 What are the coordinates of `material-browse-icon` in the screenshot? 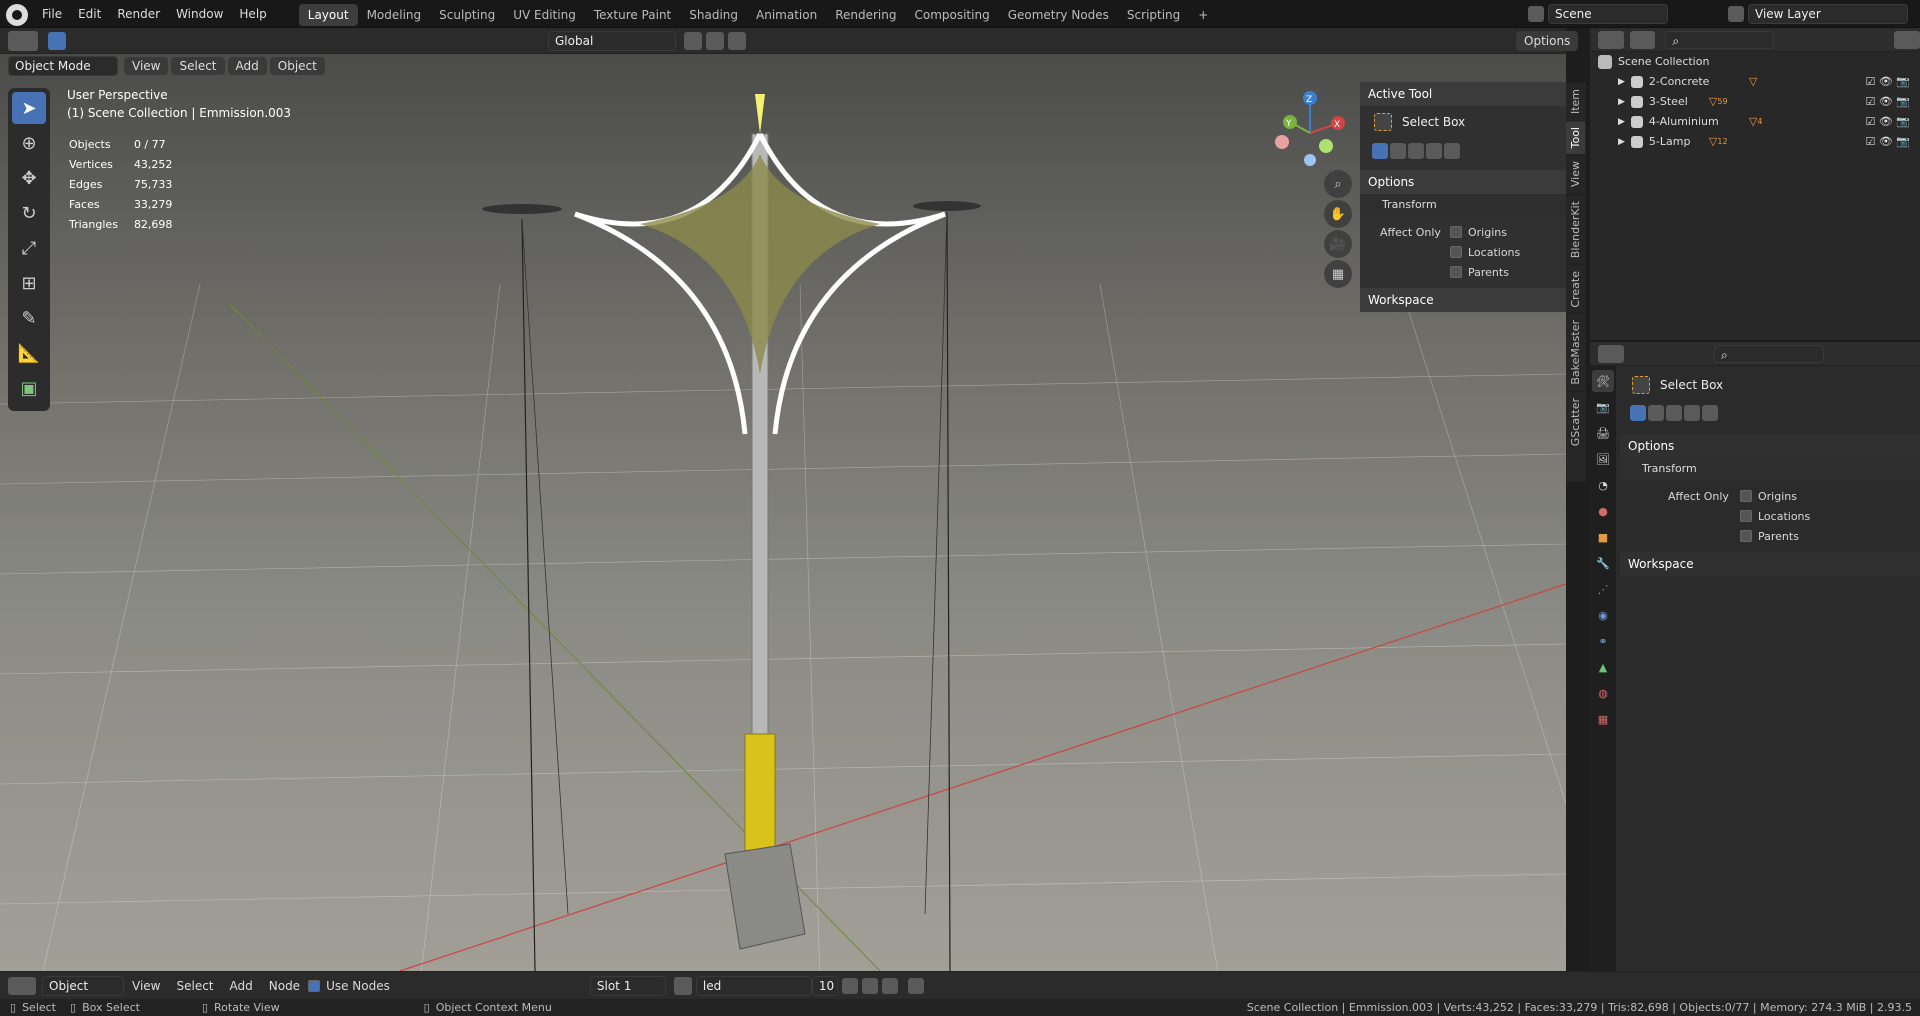 It's located at (682, 985).